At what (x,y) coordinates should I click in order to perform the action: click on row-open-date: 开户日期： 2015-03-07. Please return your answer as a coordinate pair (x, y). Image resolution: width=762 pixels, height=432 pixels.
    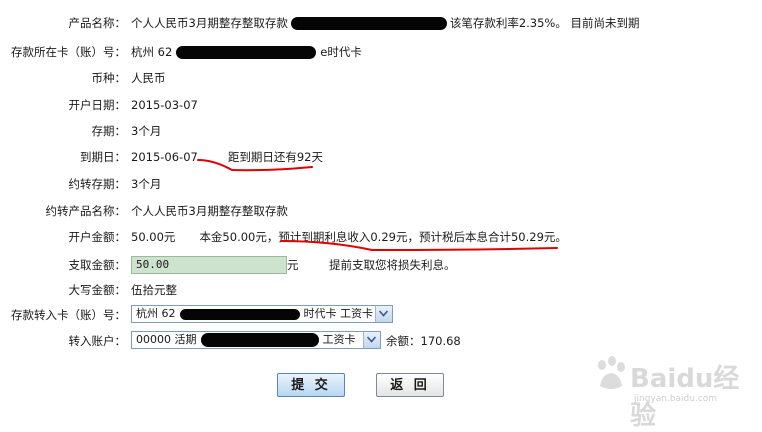
    Looking at the image, I should click on (381, 105).